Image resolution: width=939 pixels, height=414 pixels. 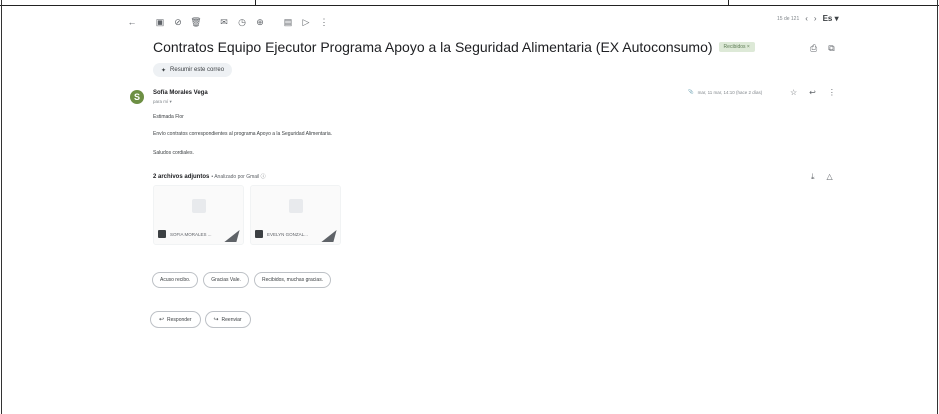 What do you see at coordinates (813, 177) in the screenshot?
I see `download-all-icon: ⤓` at bounding box center [813, 177].